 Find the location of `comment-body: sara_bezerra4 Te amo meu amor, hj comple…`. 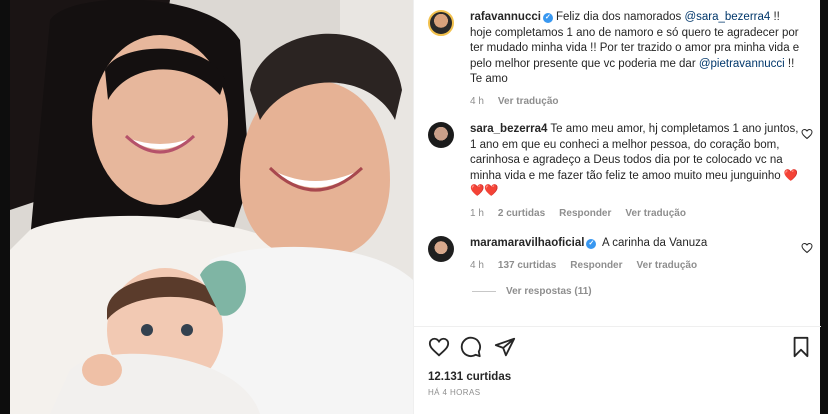

comment-body: sara_bezerra4 Te amo meu amor, hj comple… is located at coordinates (635, 170).